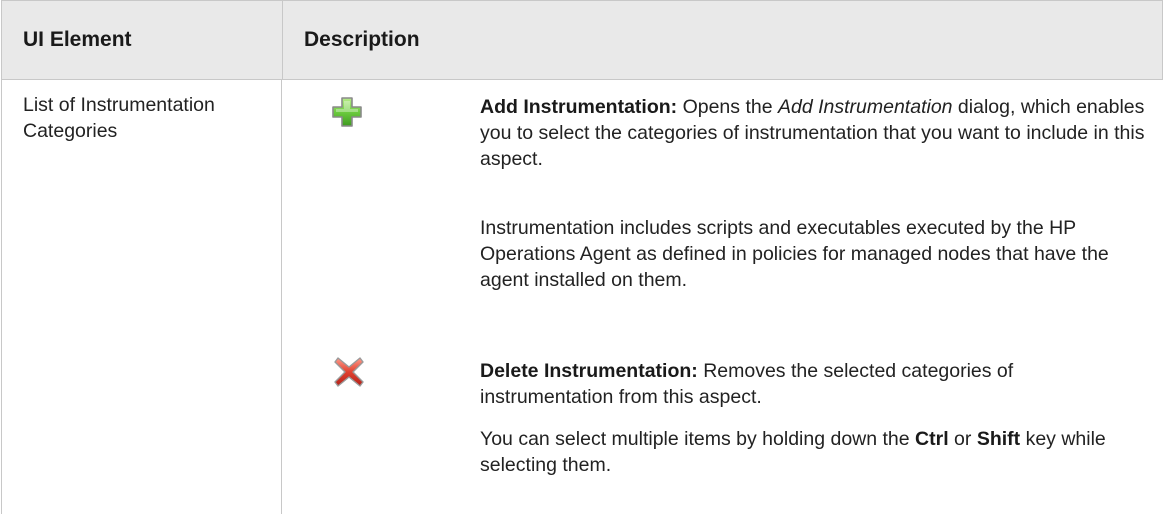 Image resolution: width=1164 pixels, height=514 pixels. I want to click on add-dialog-name: Add Instrumentation, so click(865, 107).